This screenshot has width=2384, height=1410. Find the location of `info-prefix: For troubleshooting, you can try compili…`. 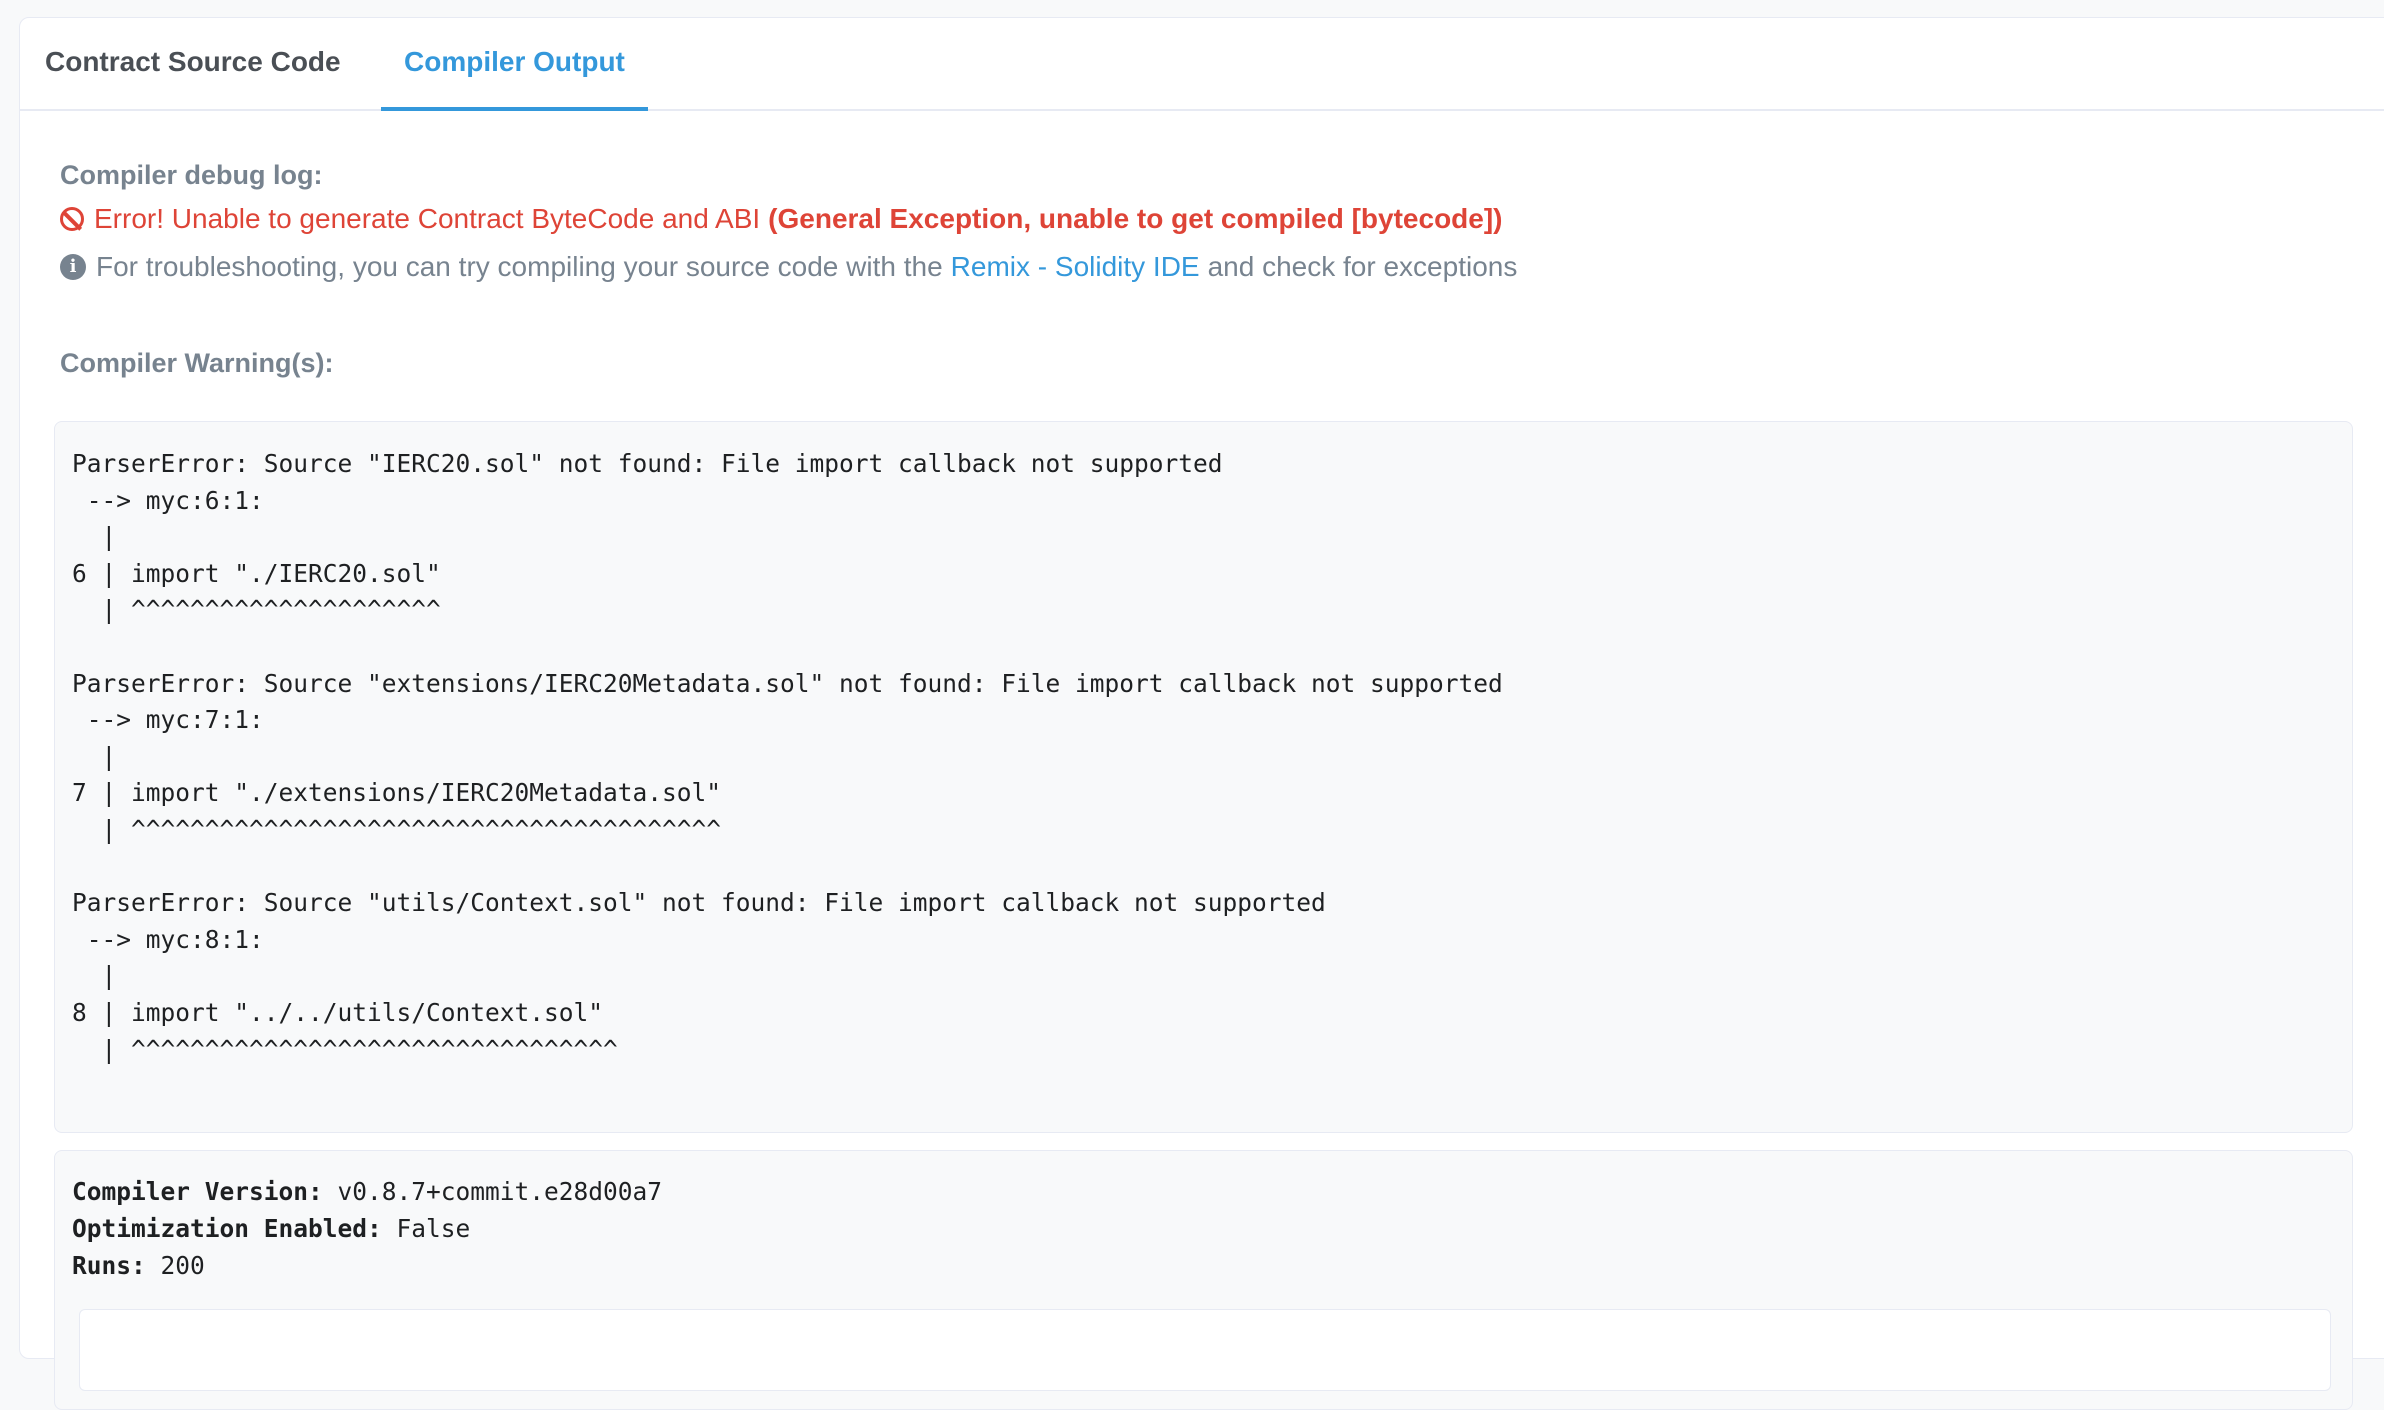

info-prefix: For troubleshooting, you can try compili… is located at coordinates (519, 266).